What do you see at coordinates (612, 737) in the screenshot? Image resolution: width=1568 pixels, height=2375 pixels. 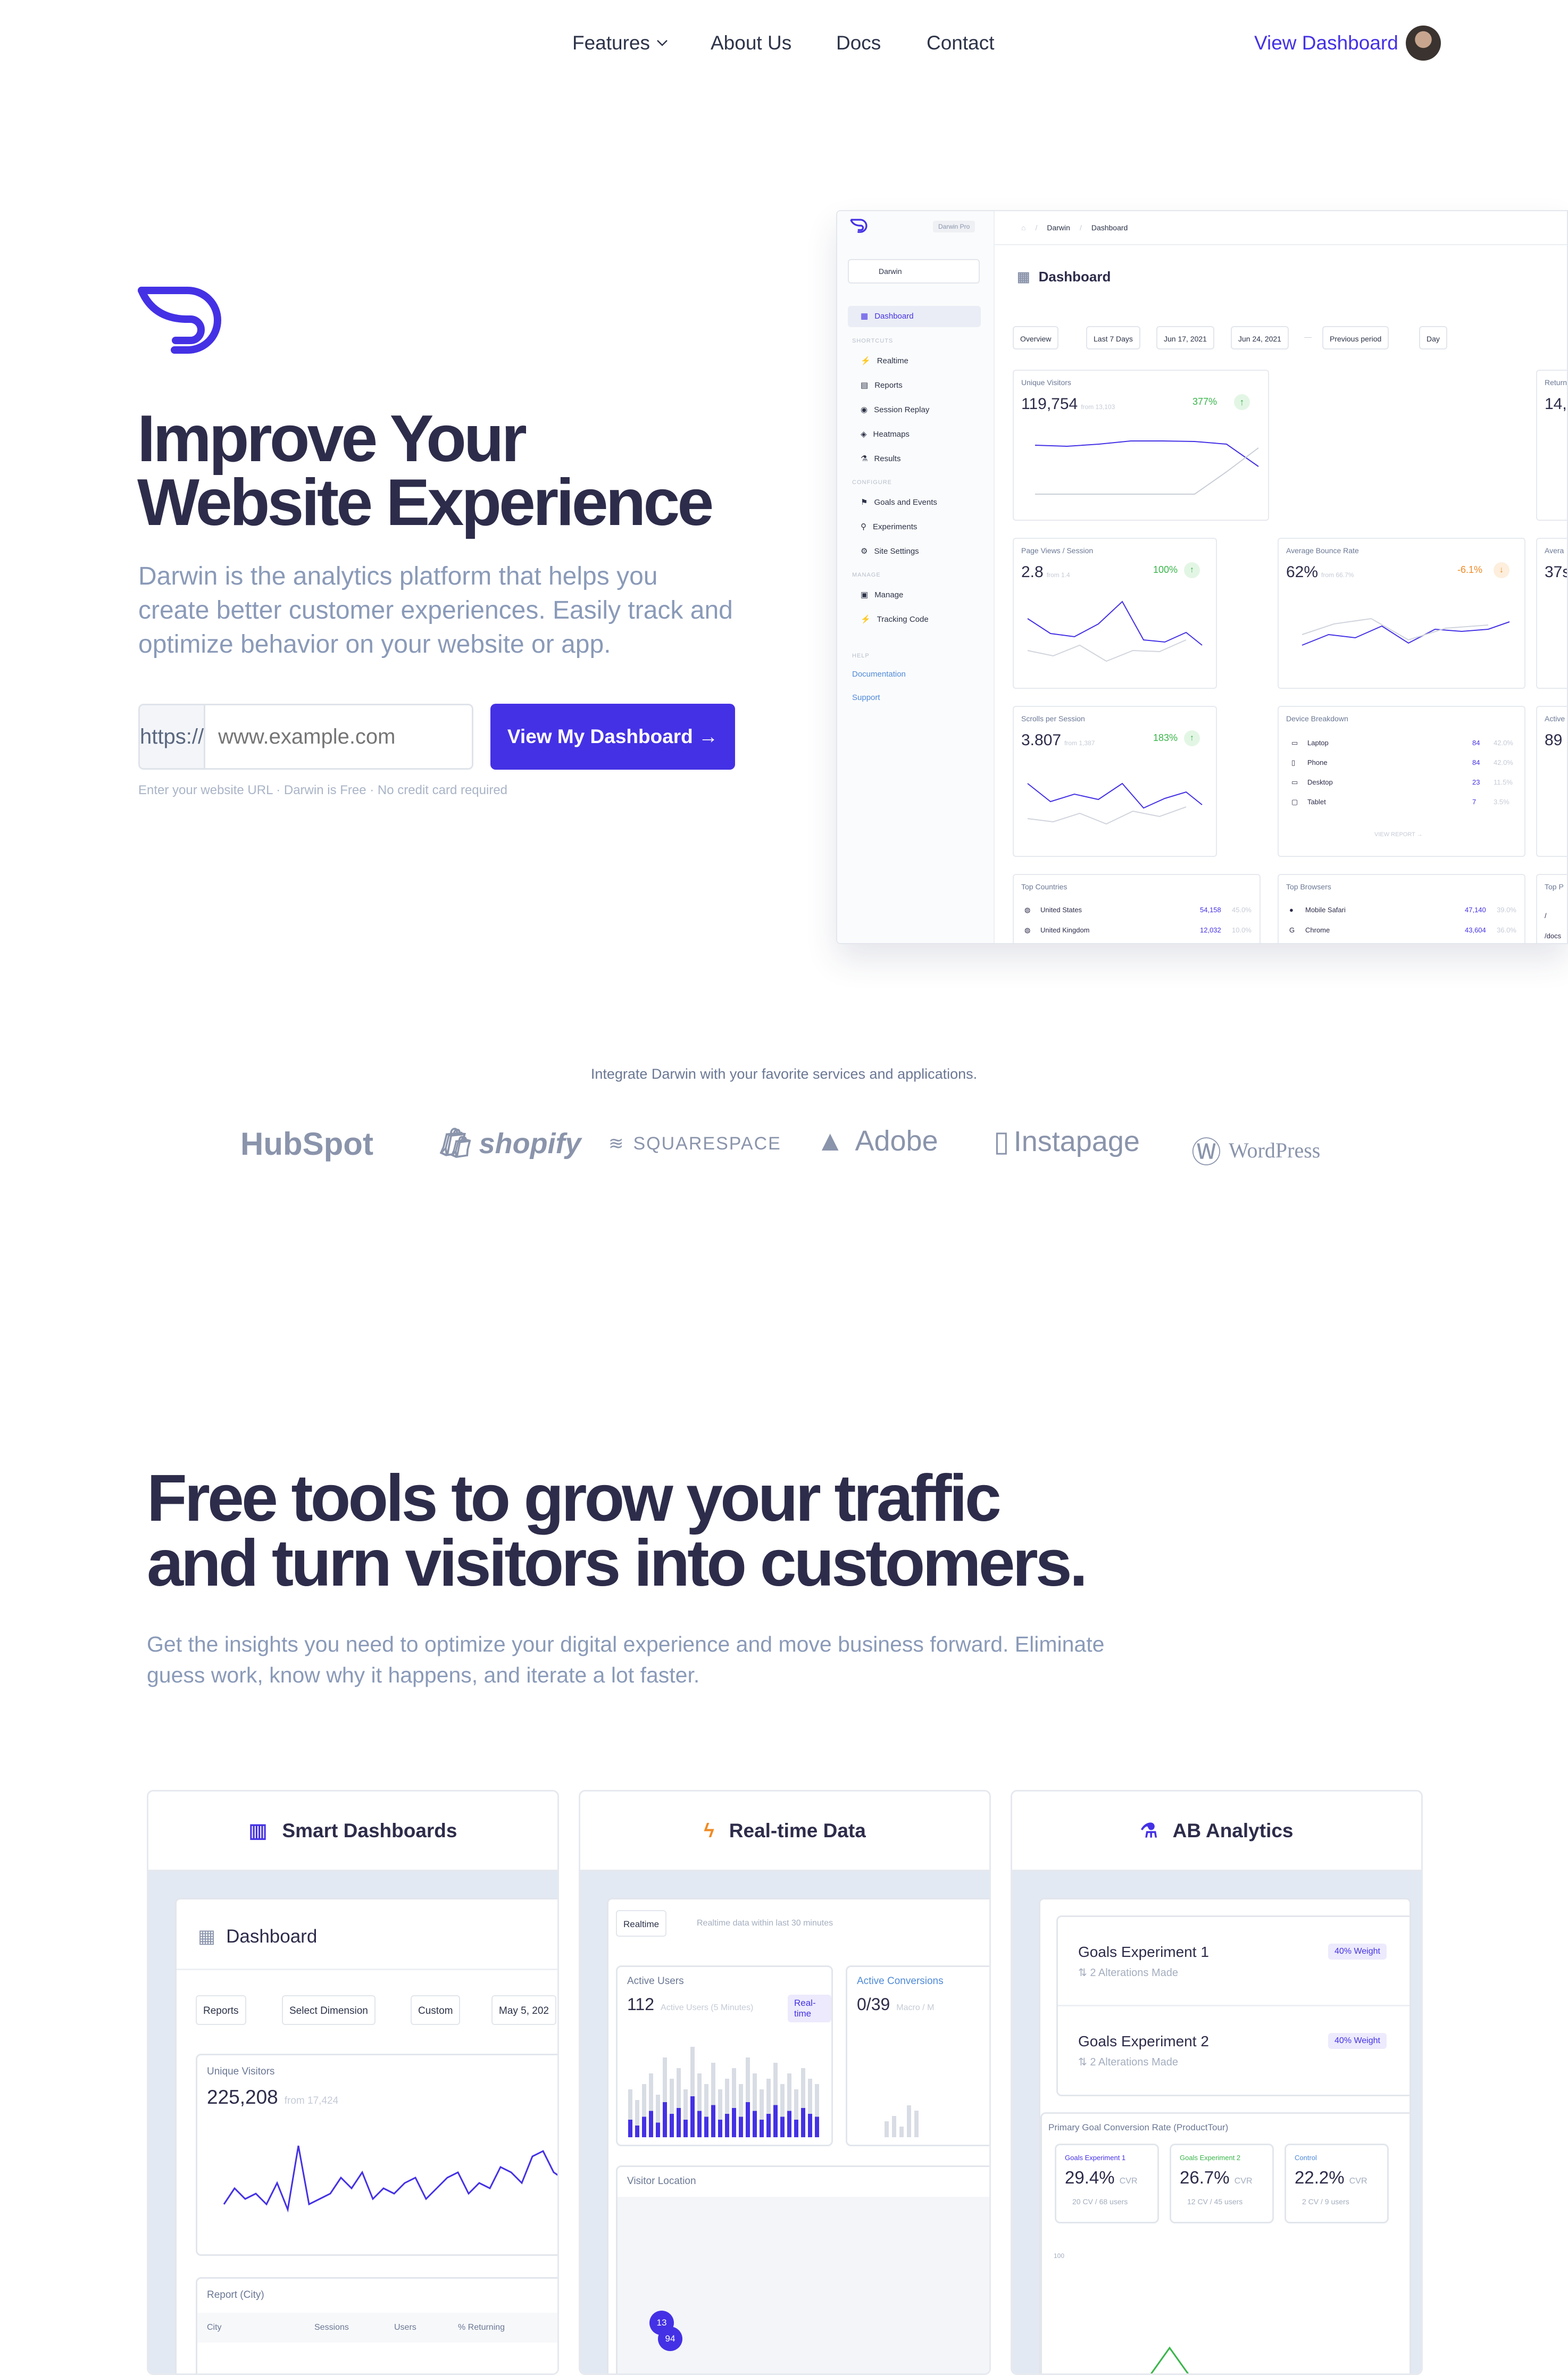 I see `view-my-dashboard-button: View My Dashboard →` at bounding box center [612, 737].